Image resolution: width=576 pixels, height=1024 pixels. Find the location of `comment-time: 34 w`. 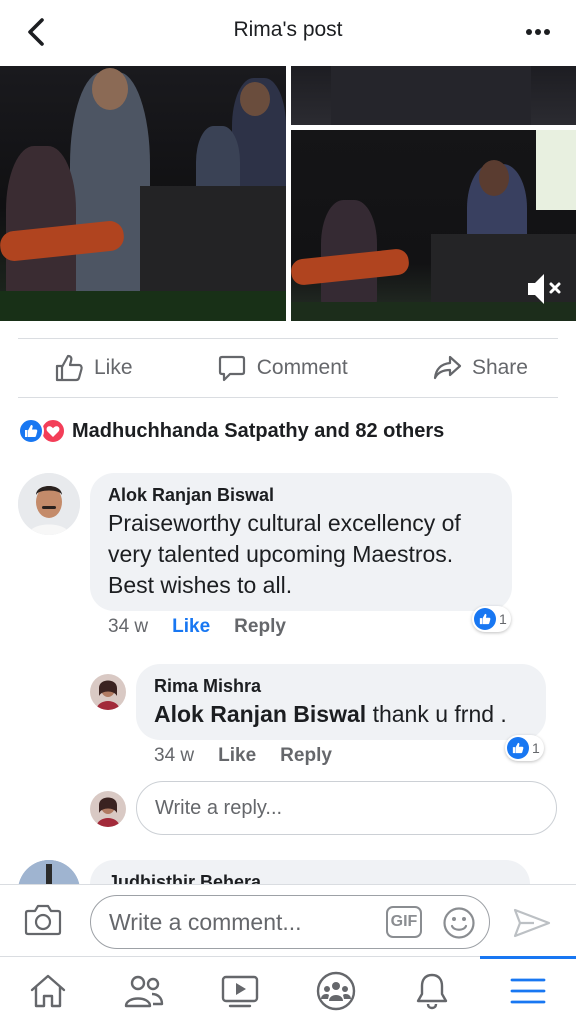

comment-time: 34 w is located at coordinates (128, 626).